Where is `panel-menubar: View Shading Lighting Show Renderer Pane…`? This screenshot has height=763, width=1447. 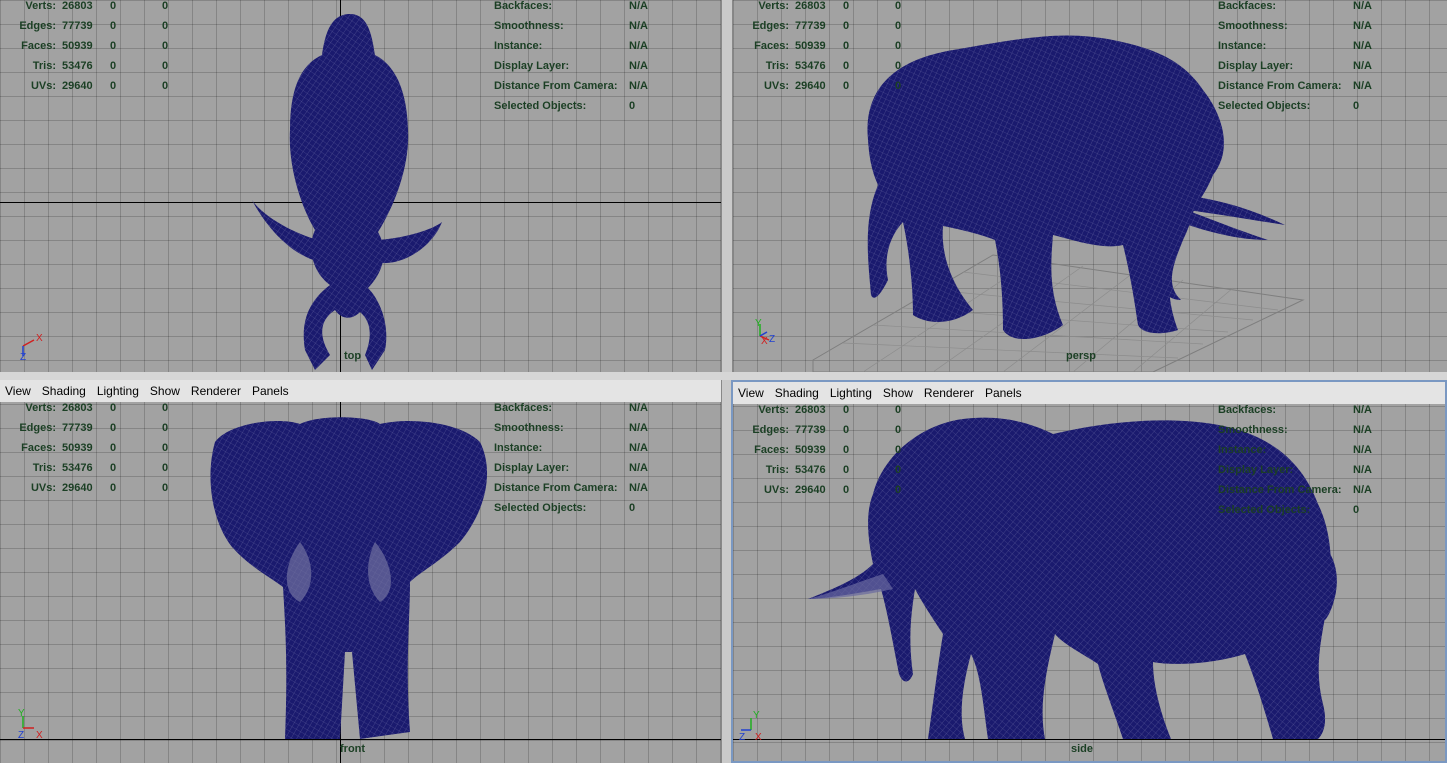
panel-menubar: View Shading Lighting Show Renderer Pane… is located at coordinates (360, 391).